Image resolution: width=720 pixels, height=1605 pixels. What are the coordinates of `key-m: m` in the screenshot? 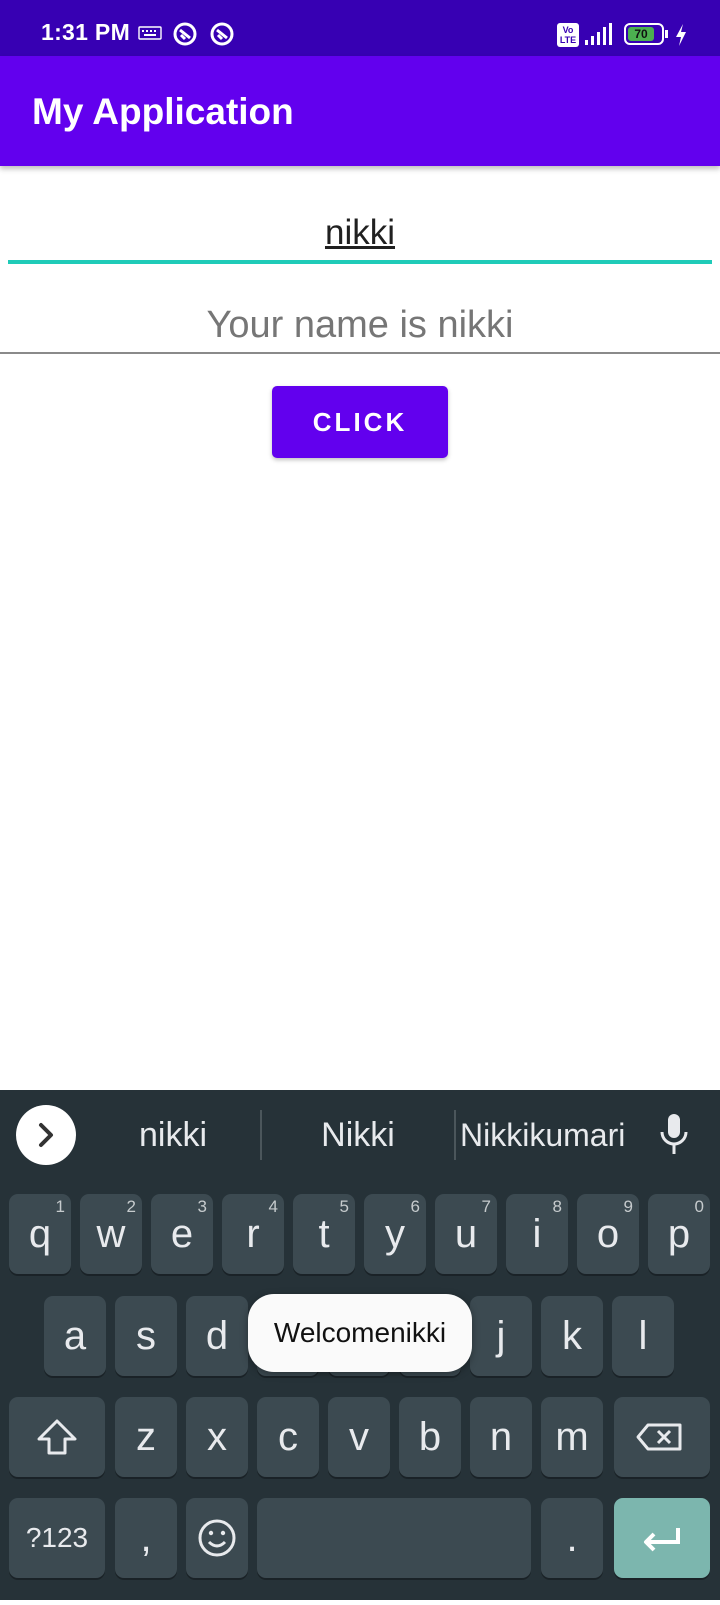 It's located at (572, 1437).